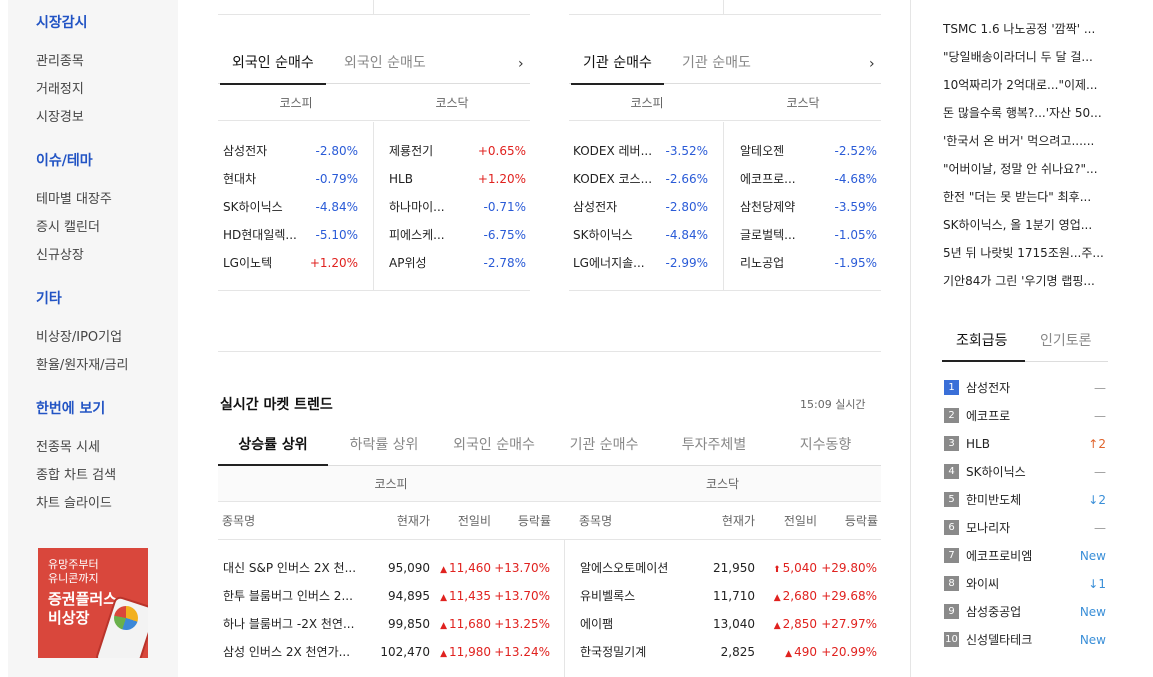  I want to click on ranking-item: 5 한미반도체 ↓2, so click(1025, 500).